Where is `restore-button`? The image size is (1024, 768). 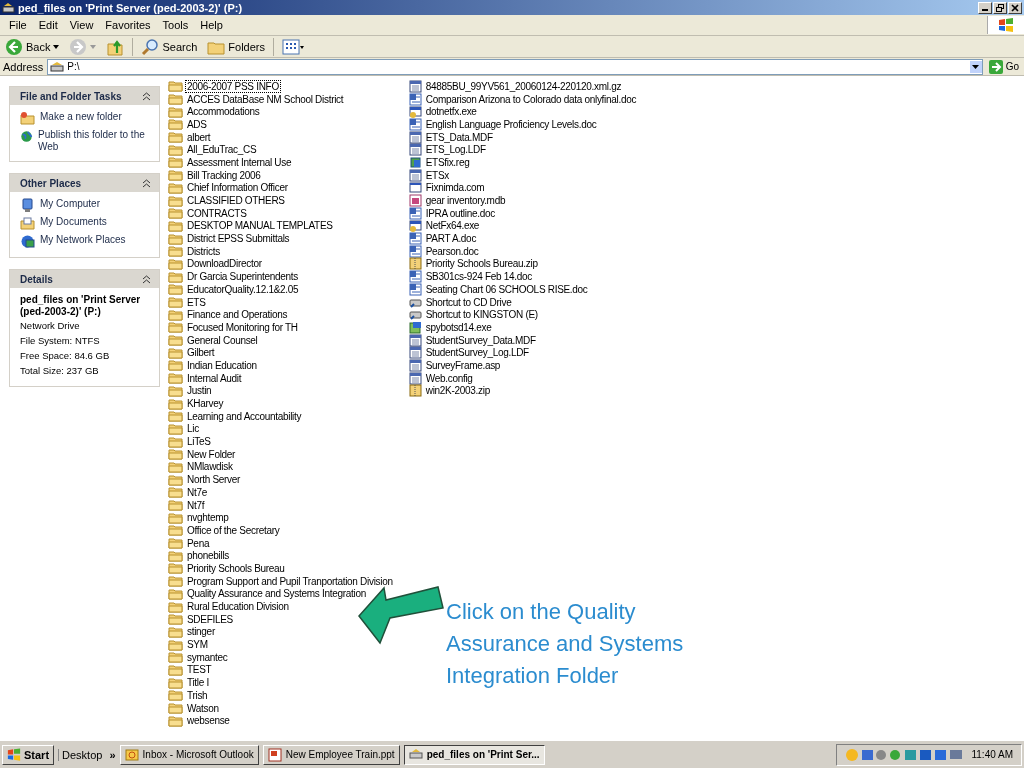
restore-button is located at coordinates (1000, 7).